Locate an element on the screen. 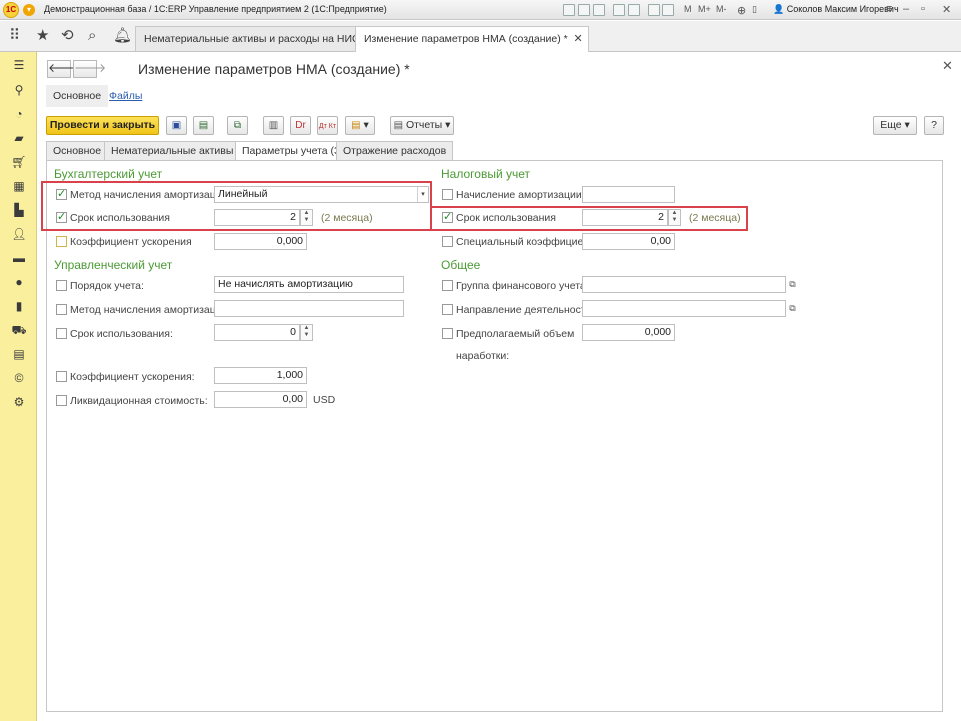 The image size is (961, 721). close-window-button: ✕ is located at coordinates (946, 9).